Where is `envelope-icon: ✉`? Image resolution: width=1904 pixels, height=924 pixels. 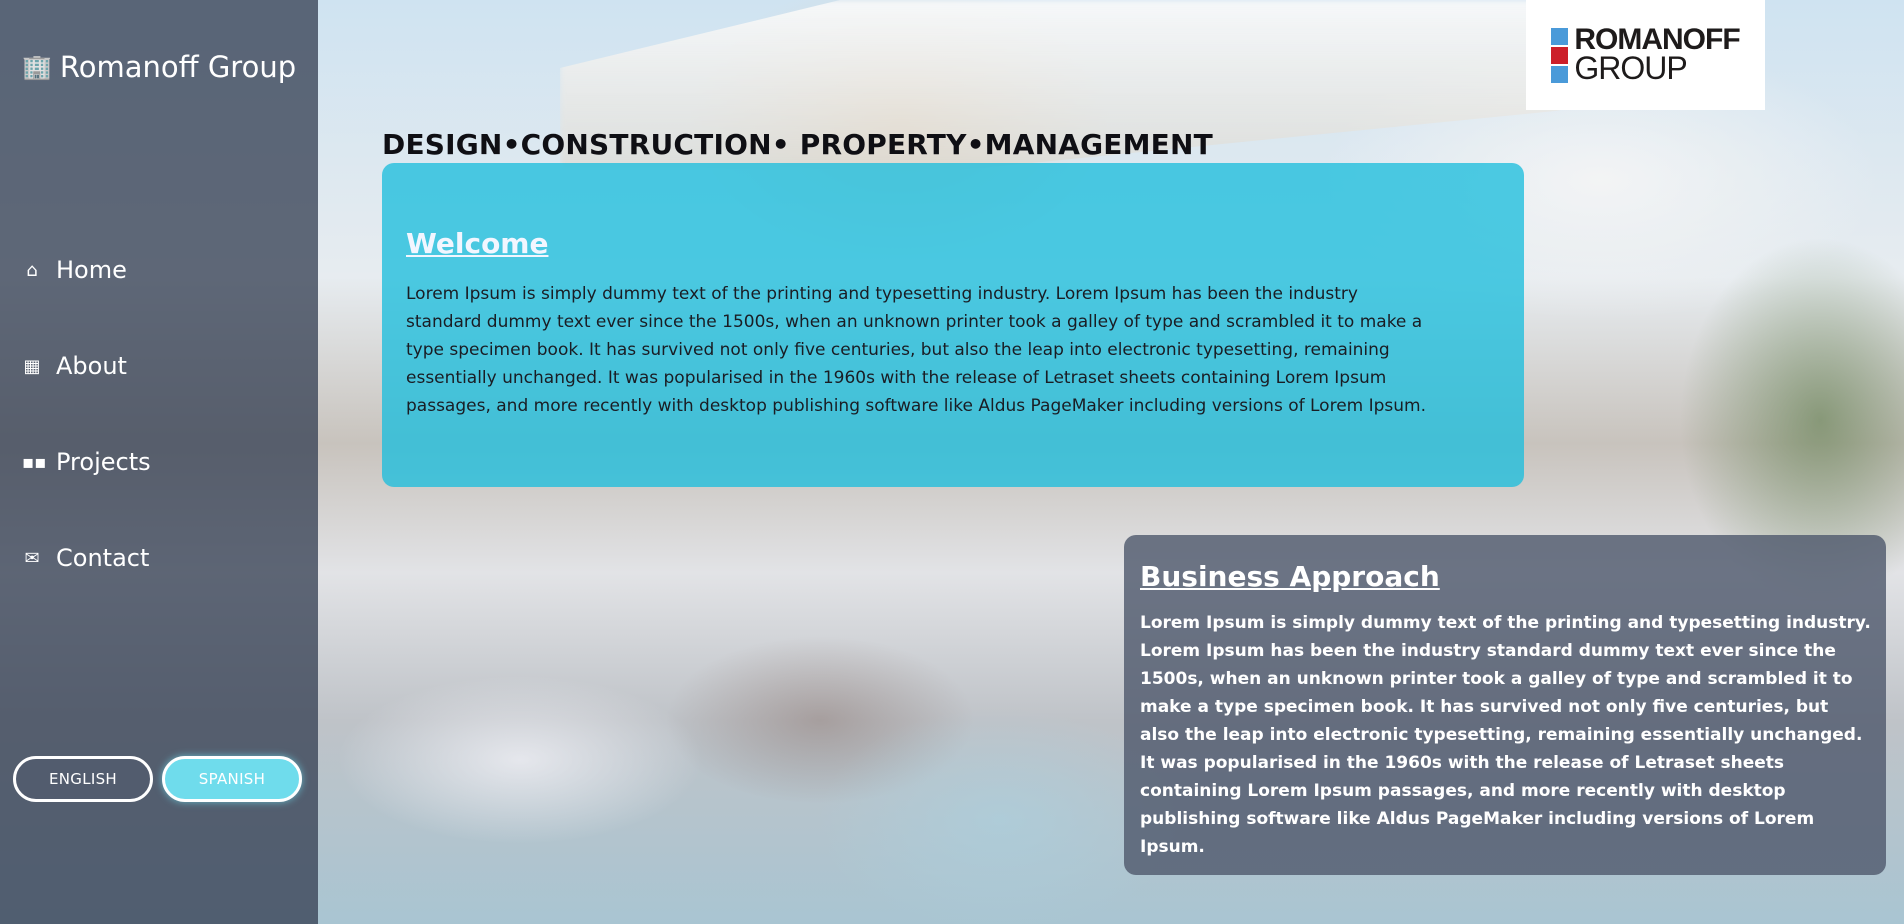 envelope-icon: ✉ is located at coordinates (32, 558).